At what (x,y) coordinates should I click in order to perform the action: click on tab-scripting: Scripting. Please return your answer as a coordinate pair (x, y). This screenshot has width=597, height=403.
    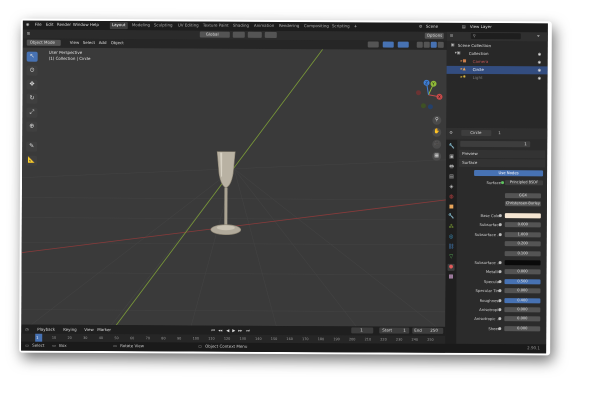
    Looking at the image, I should click on (341, 26).